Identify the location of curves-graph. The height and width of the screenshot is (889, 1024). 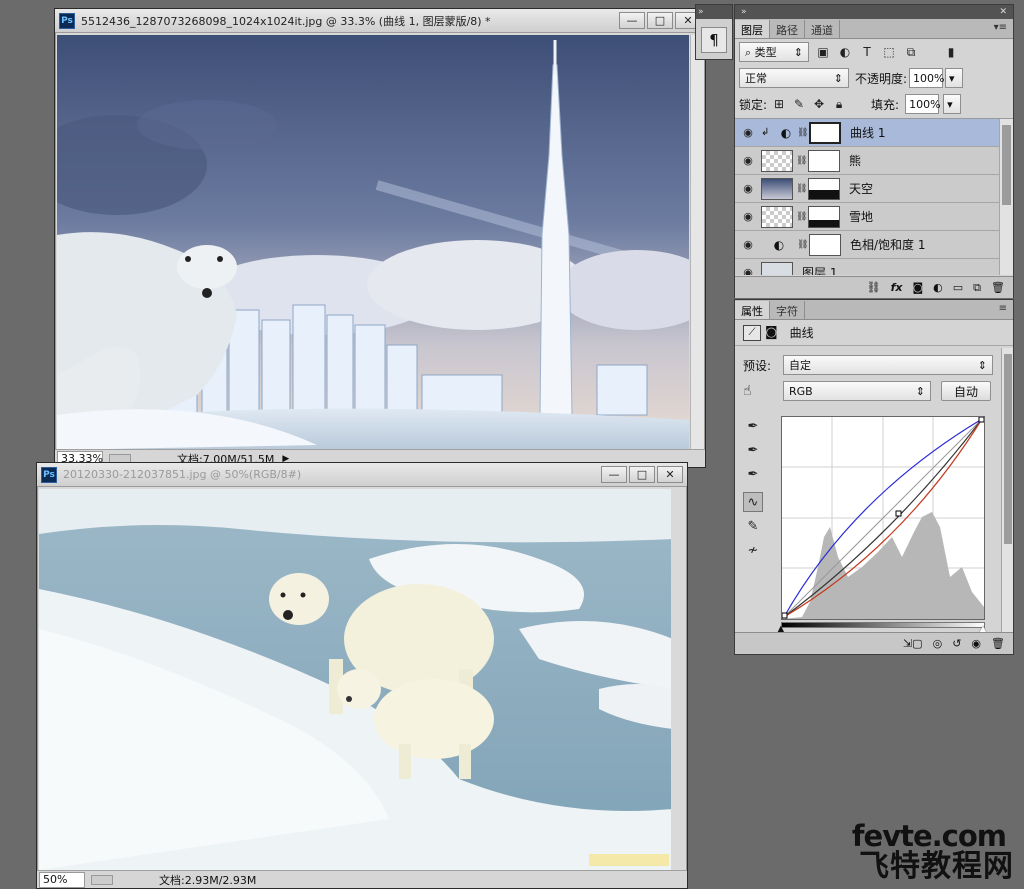
(883, 518).